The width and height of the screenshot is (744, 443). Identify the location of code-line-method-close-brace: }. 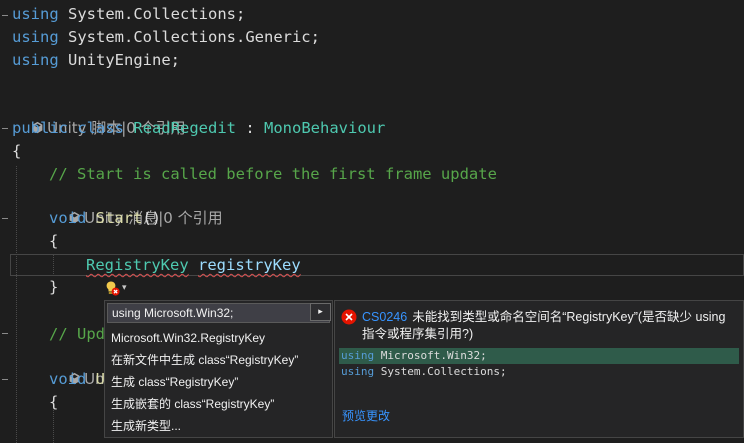
(54, 287).